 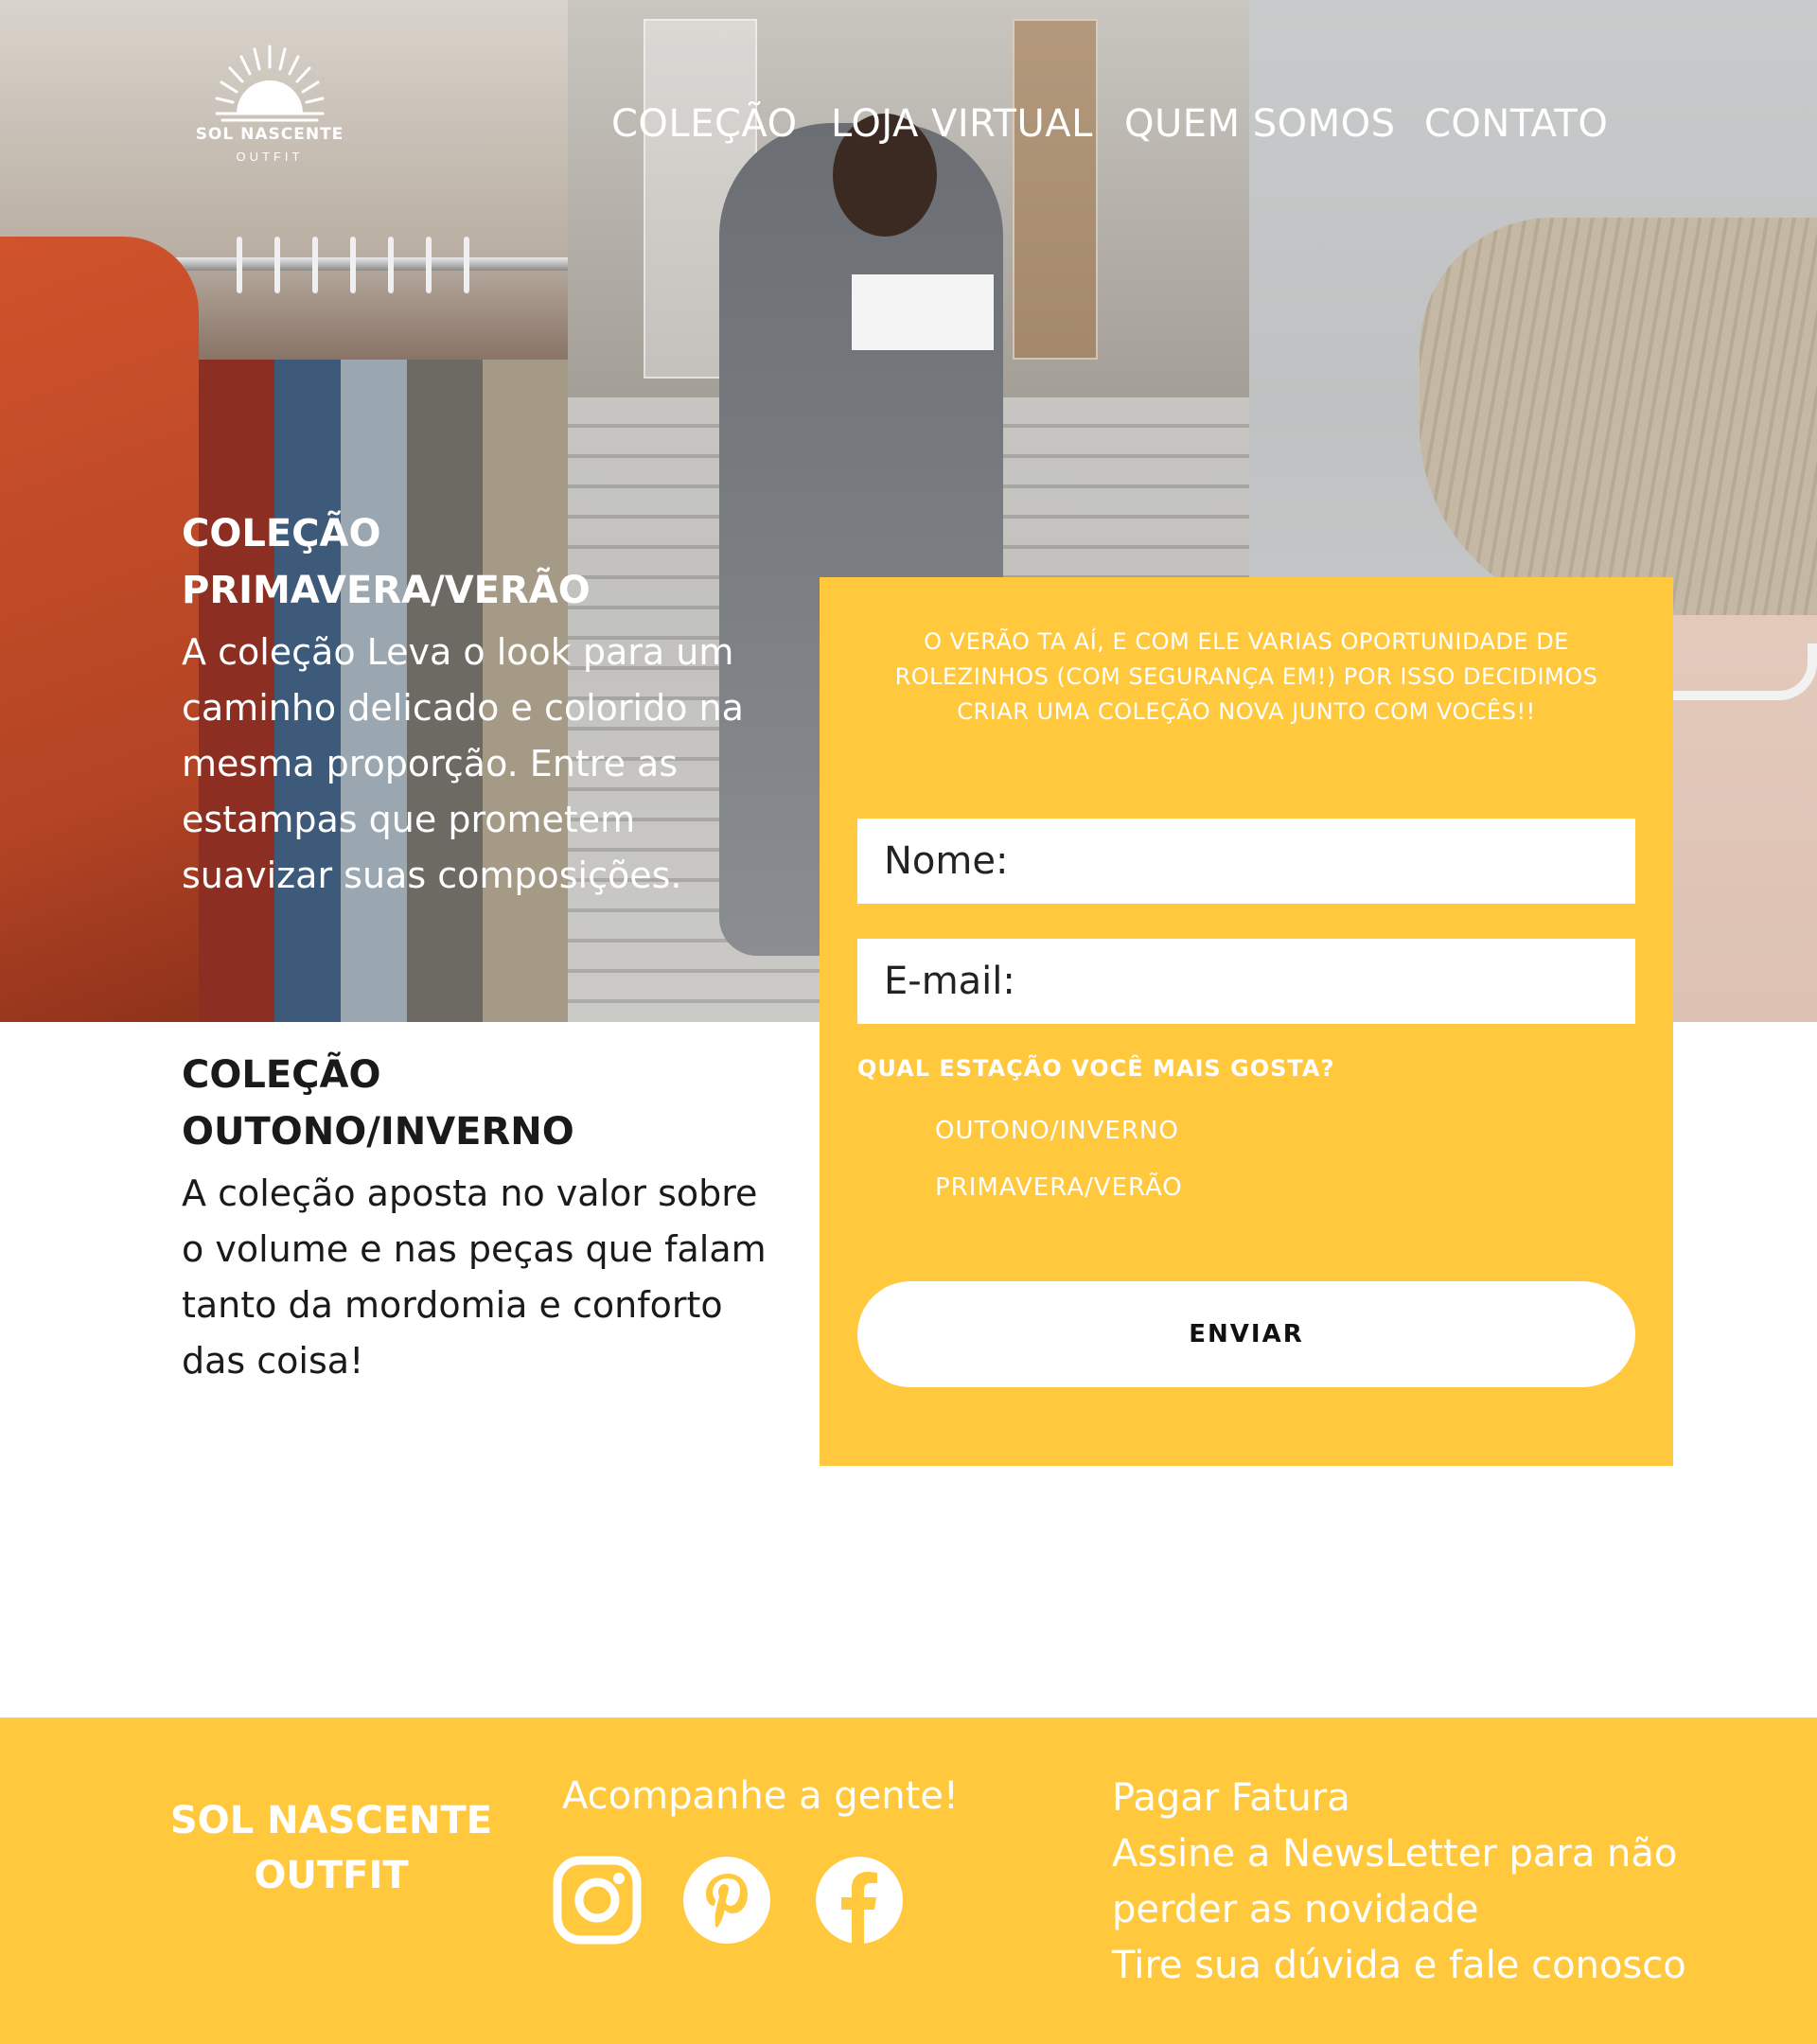 What do you see at coordinates (1443, 1966) in the screenshot?
I see `footer-link-contact: Tire sua dúvida e fale conosco` at bounding box center [1443, 1966].